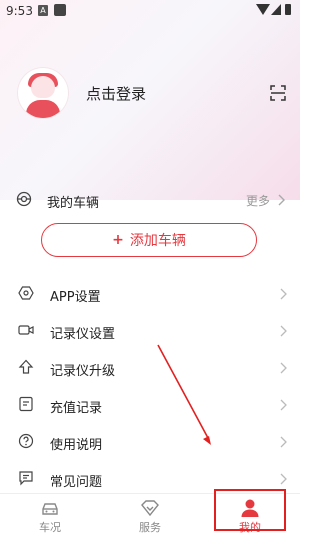  I want to click on diamond-icon, so click(150, 508).